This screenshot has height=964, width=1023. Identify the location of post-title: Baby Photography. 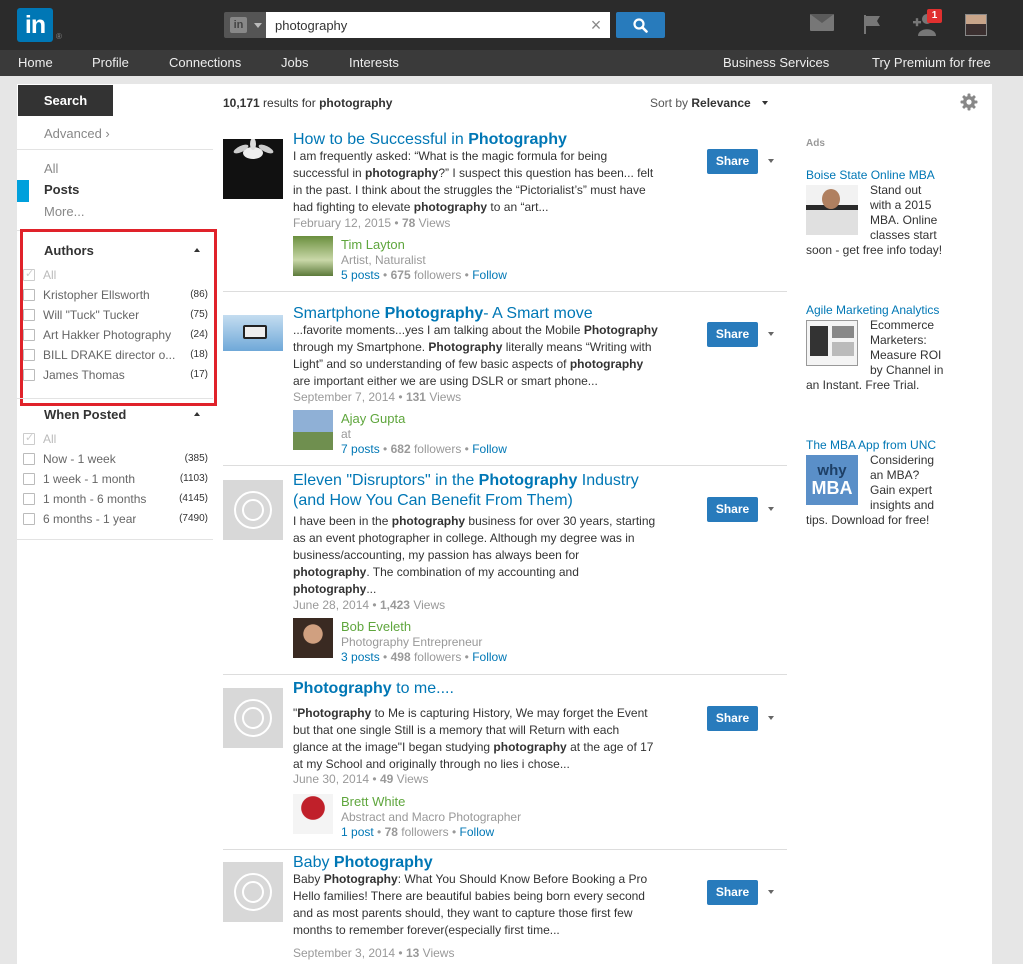
(363, 863).